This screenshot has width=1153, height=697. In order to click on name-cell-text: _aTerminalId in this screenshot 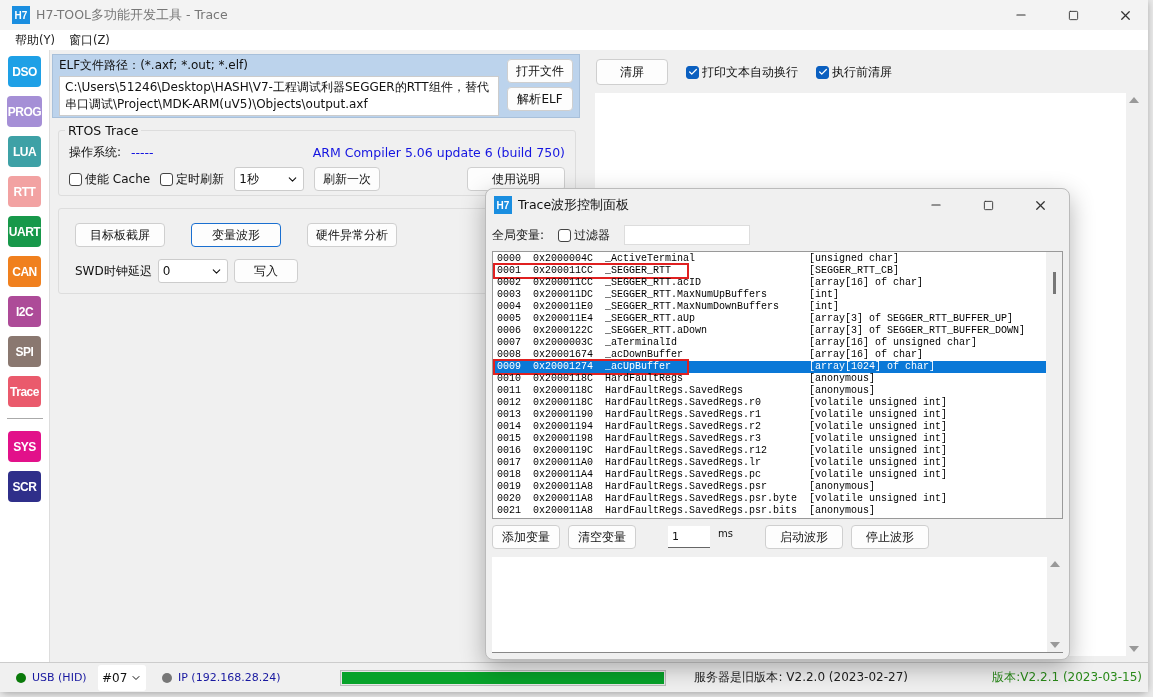, I will do `click(641, 343)`.